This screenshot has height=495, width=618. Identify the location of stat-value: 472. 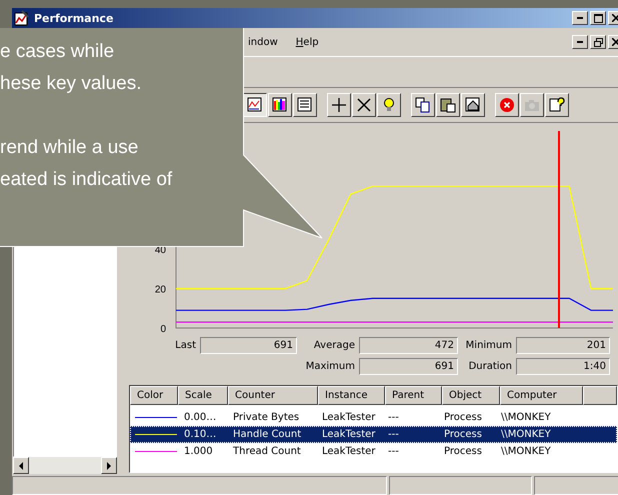
(408, 345).